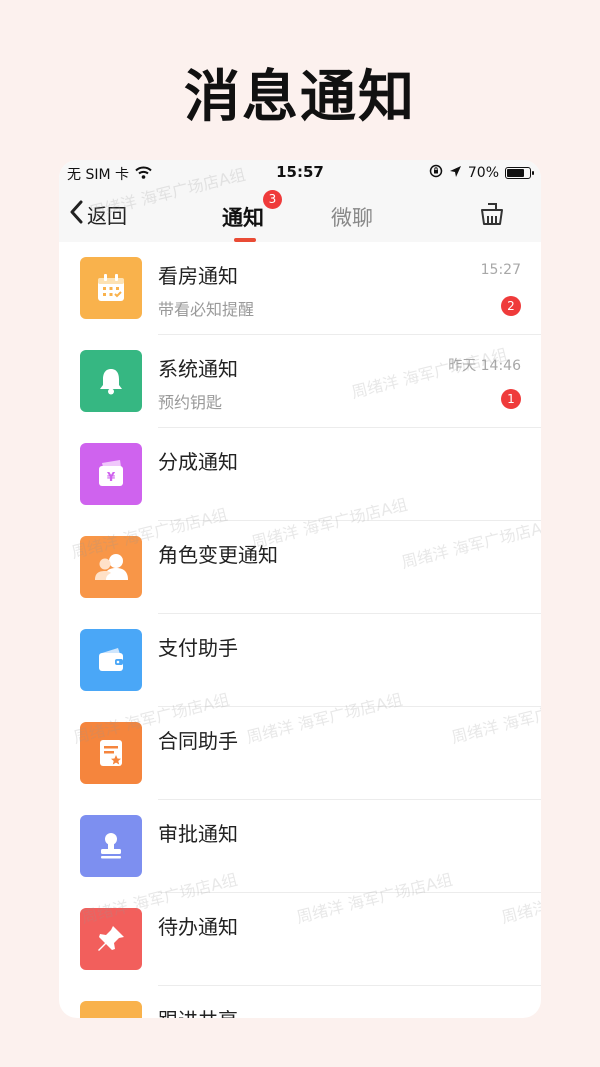 This screenshot has height=1067, width=600. Describe the element at coordinates (198, 927) in the screenshot. I see `item-title: 待办通知` at that location.